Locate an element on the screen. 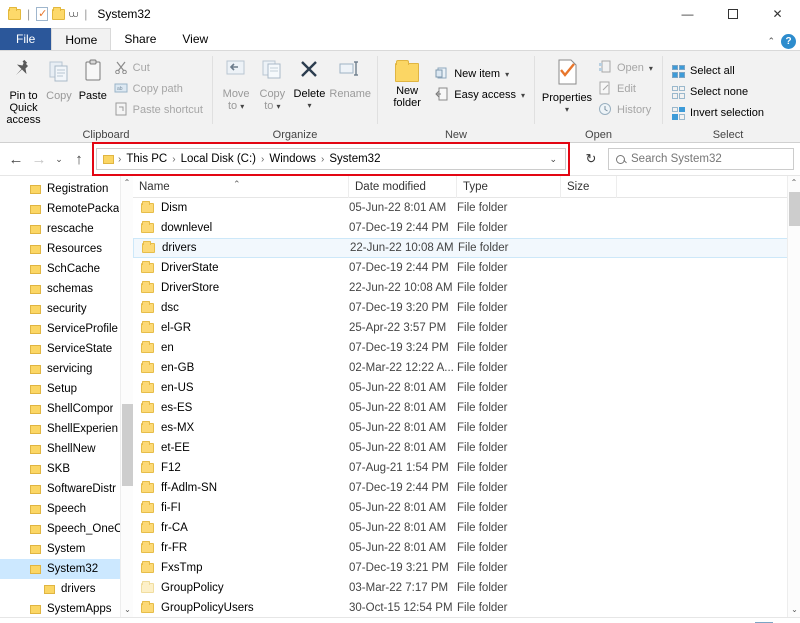 The height and width of the screenshot is (623, 800). table-row: et-EE 05-Jun-22 8:01 AM File folder is located at coordinates (466, 448).